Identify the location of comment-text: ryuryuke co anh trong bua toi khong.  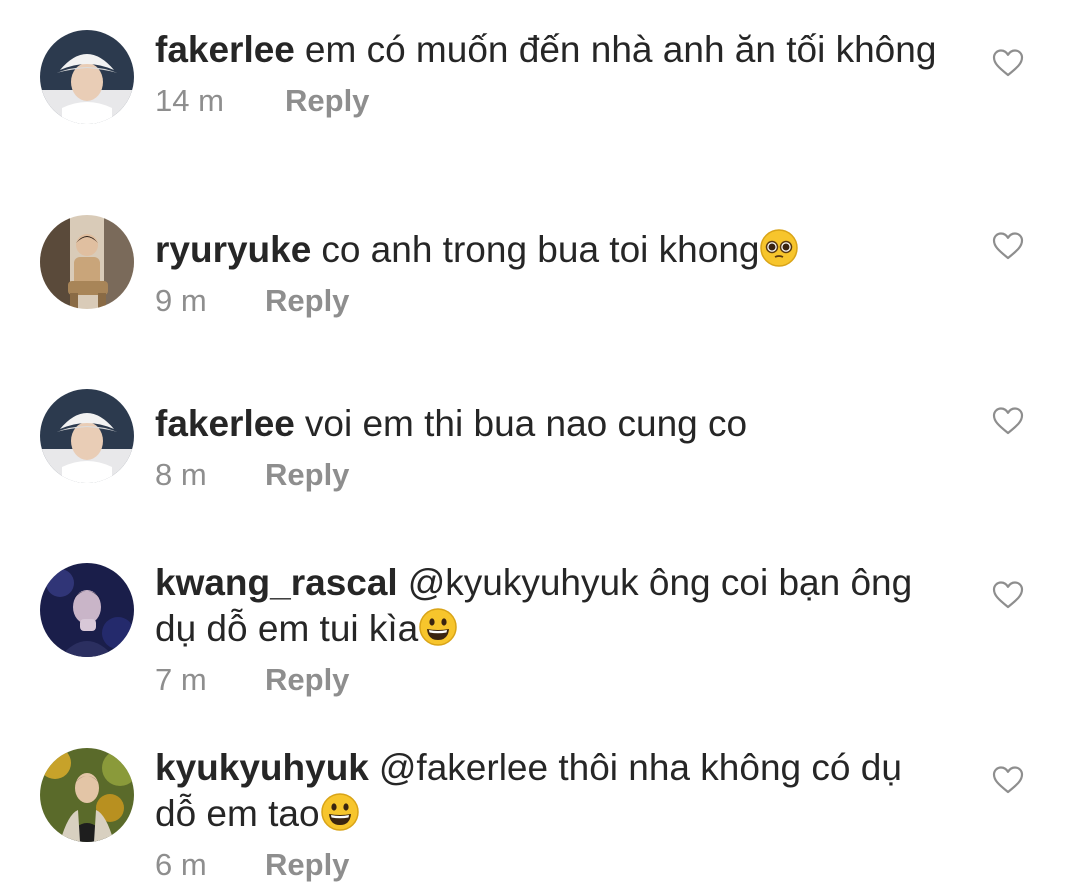
(550, 250).